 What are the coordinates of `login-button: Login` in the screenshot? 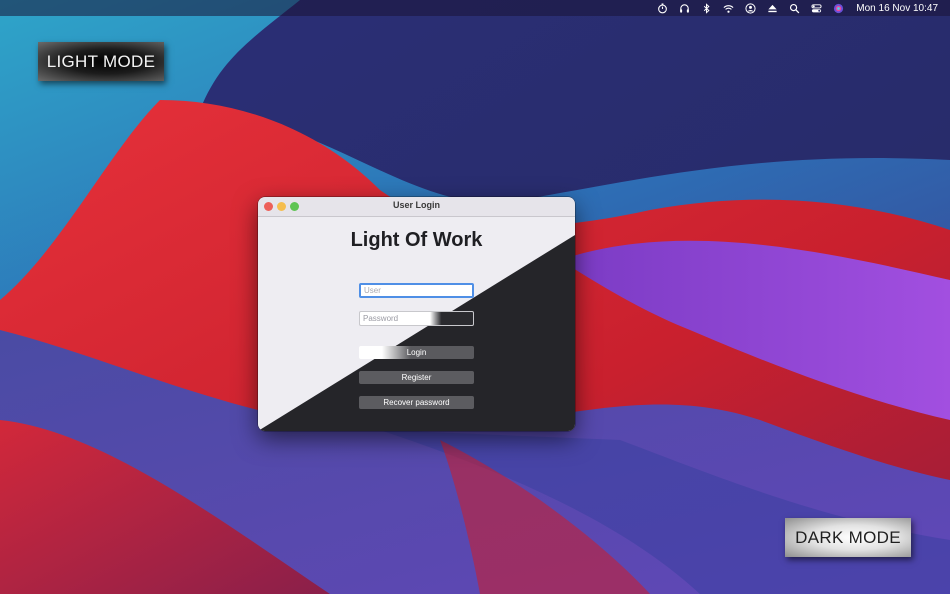 It's located at (416, 352).